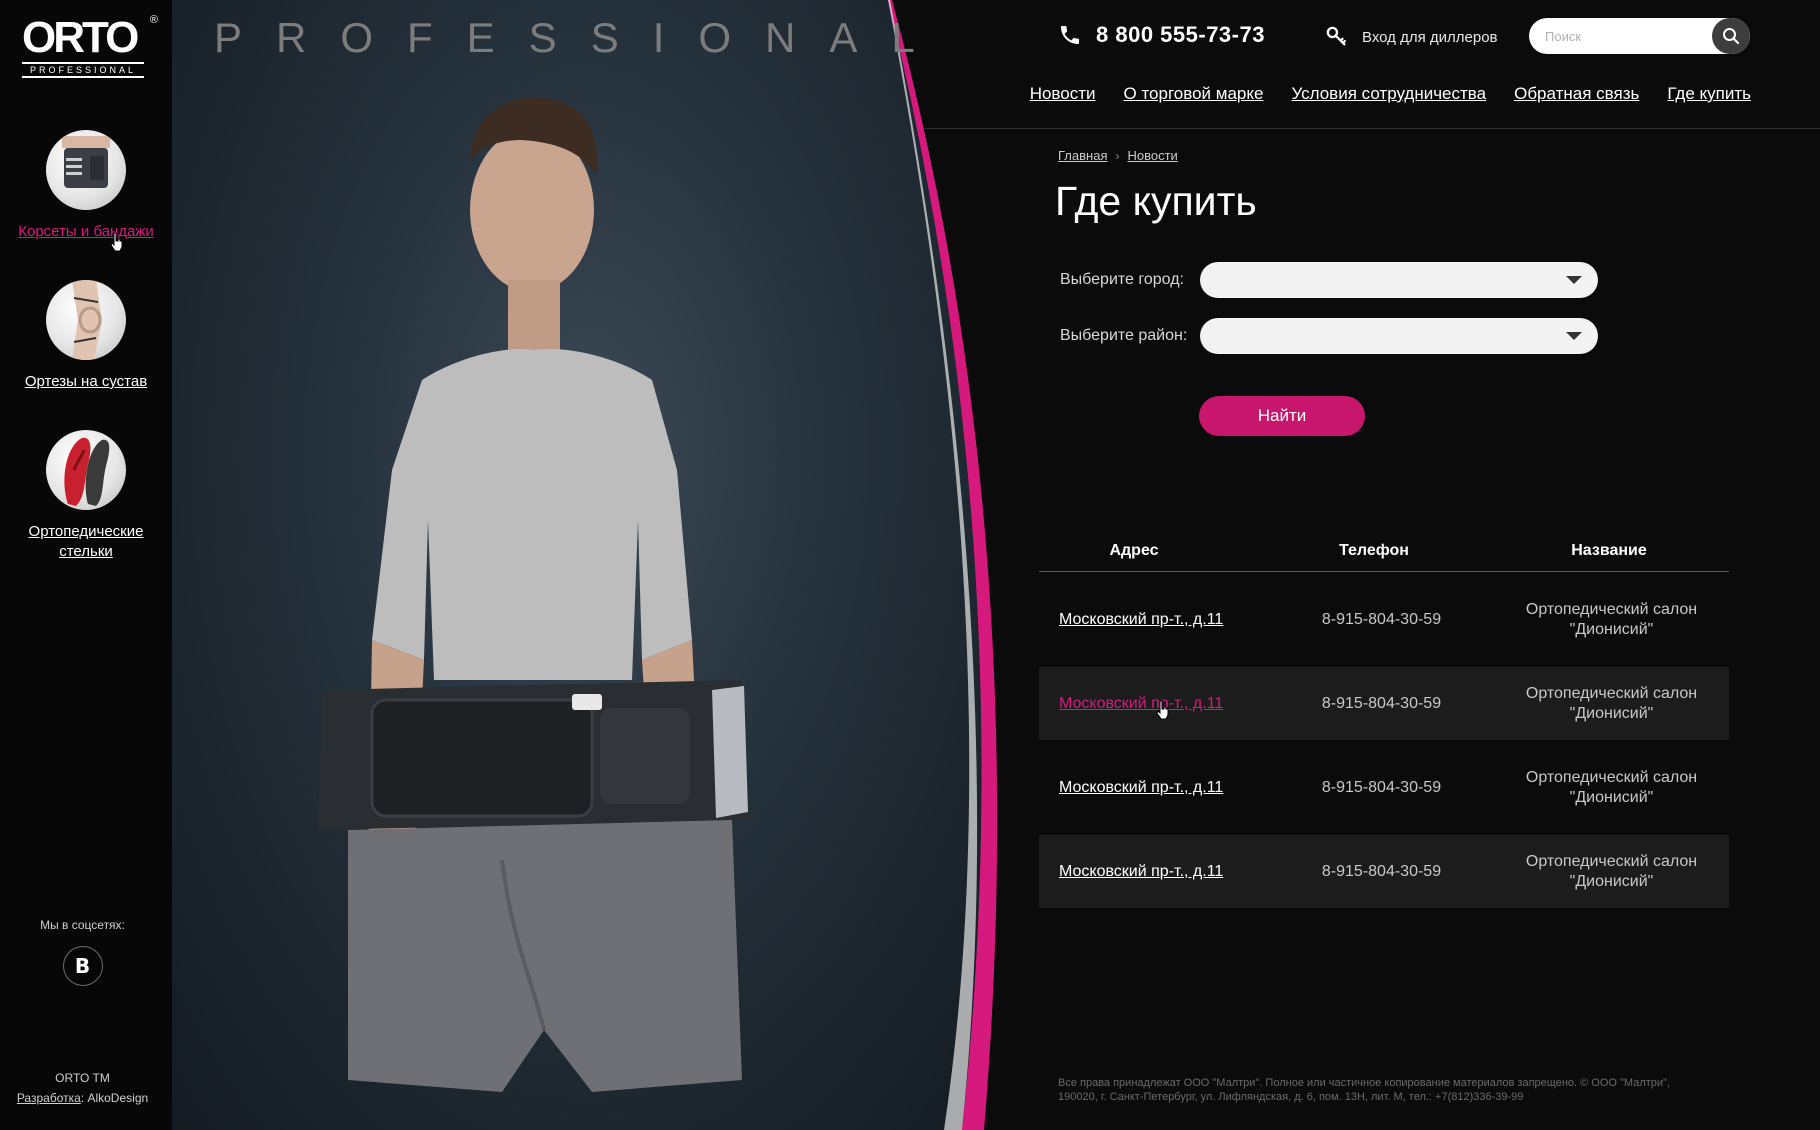  What do you see at coordinates (1122, 279) in the screenshot?
I see `city-label: Выберите город:` at bounding box center [1122, 279].